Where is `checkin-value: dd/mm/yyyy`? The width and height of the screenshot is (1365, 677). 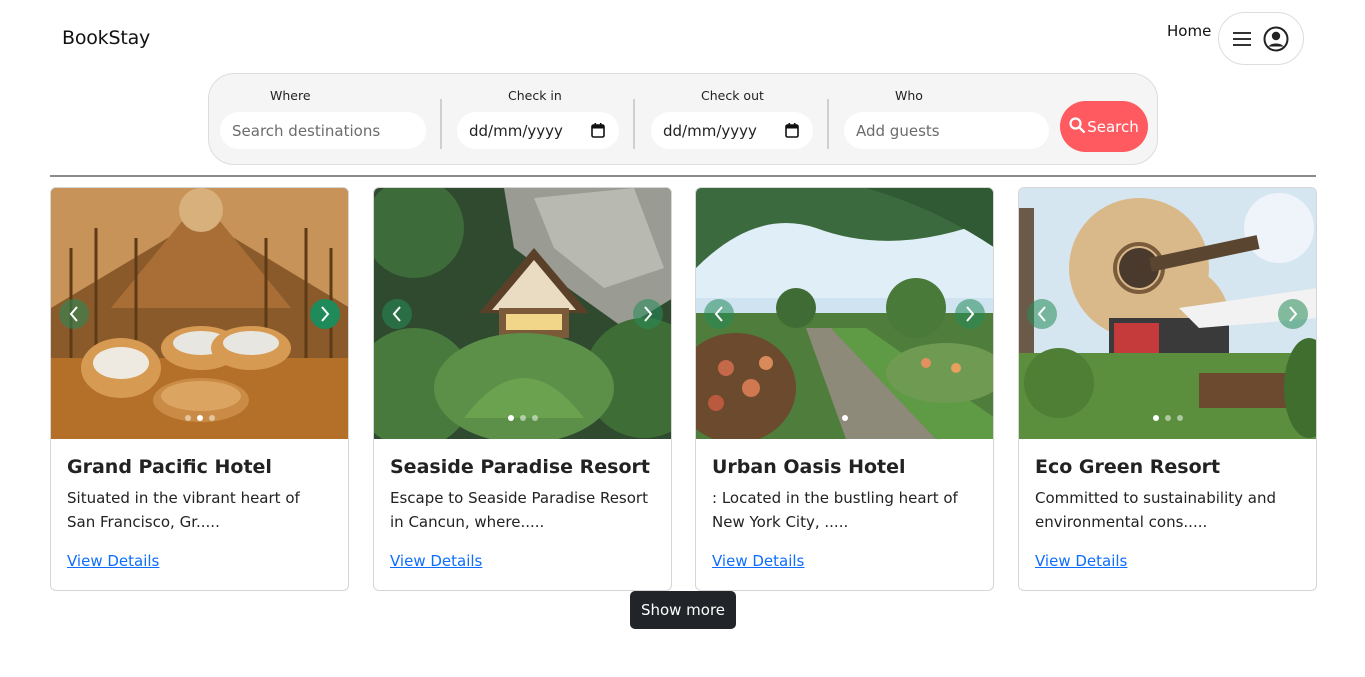 checkin-value: dd/mm/yyyy is located at coordinates (516, 130).